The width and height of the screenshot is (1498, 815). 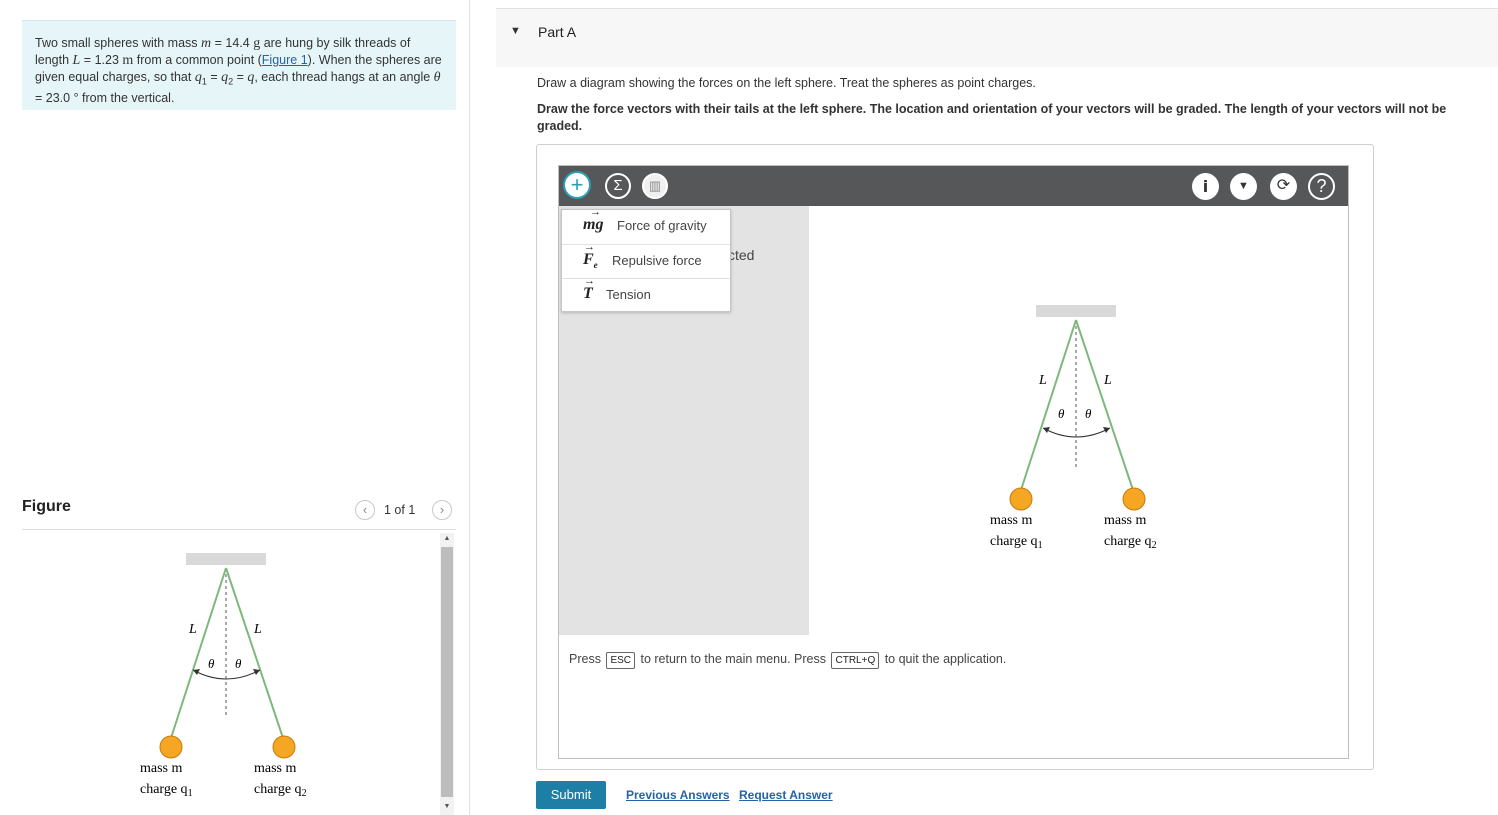 What do you see at coordinates (239, 529) in the screenshot?
I see `figure-divider` at bounding box center [239, 529].